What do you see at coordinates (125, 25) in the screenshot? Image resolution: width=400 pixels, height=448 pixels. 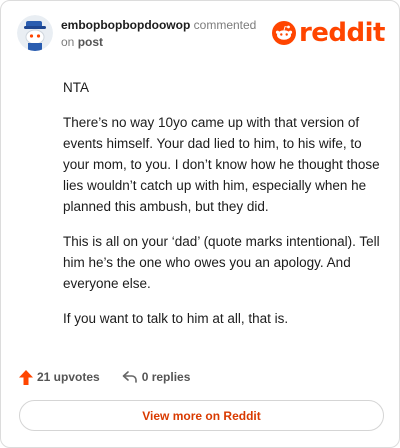 I see `username-link: embopbopbopdoowop` at bounding box center [125, 25].